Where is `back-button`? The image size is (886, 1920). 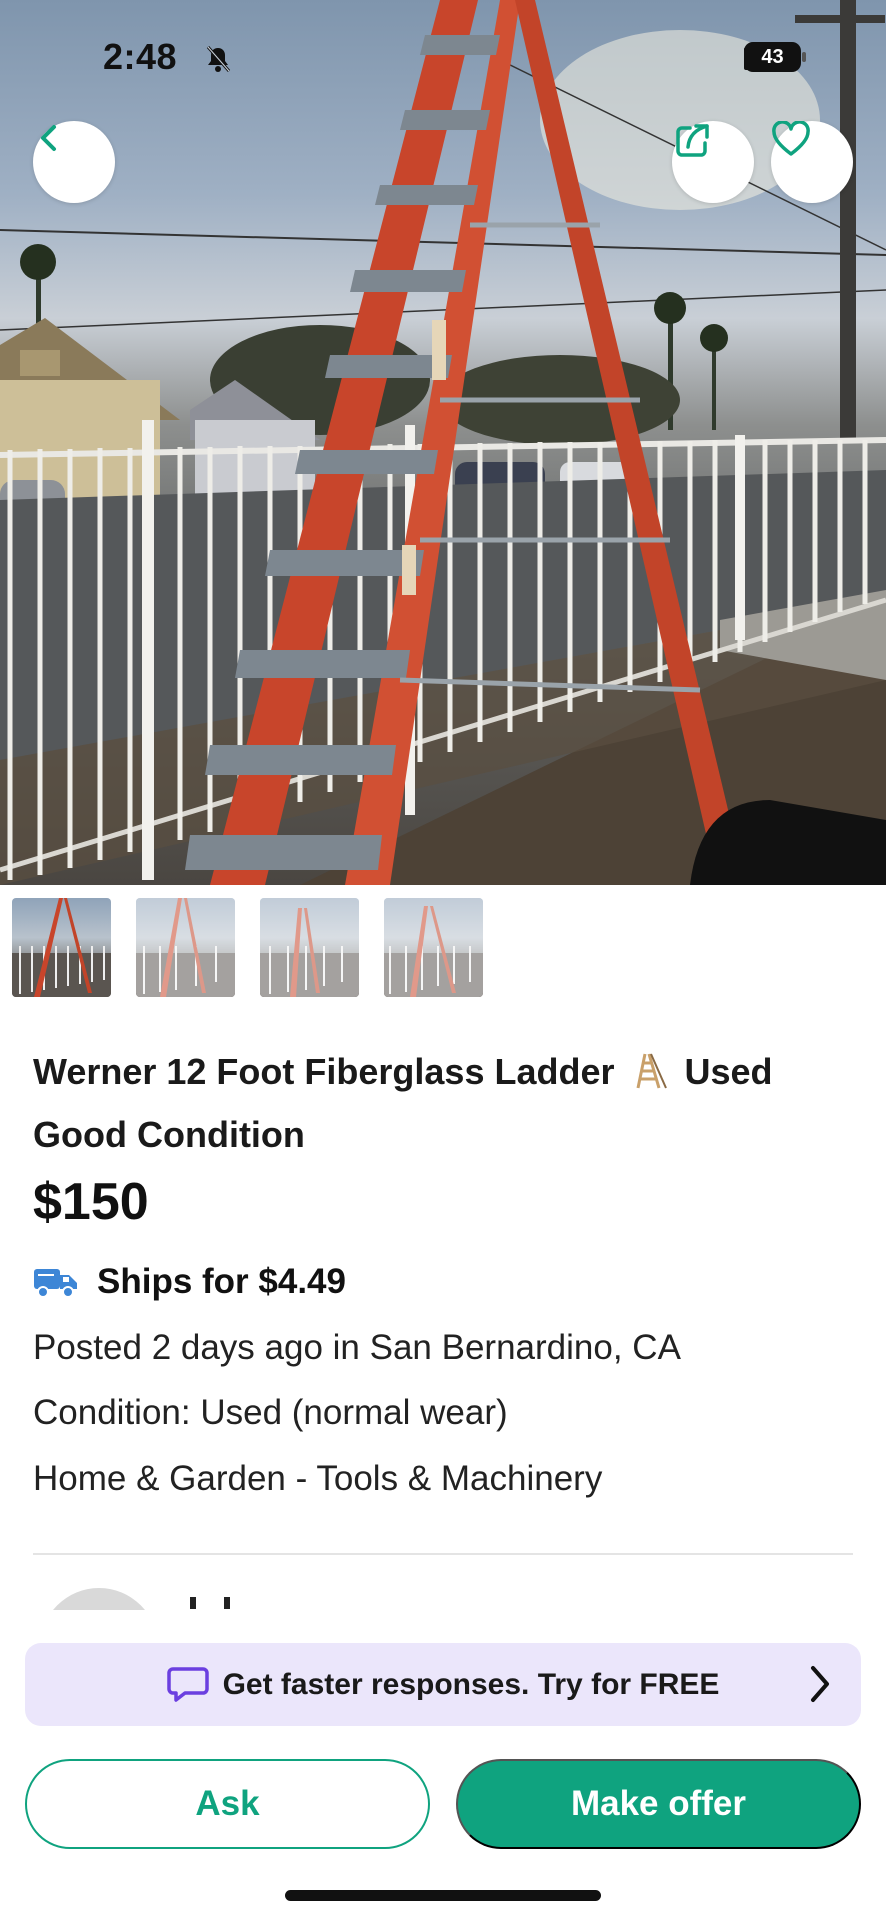 back-button is located at coordinates (74, 162).